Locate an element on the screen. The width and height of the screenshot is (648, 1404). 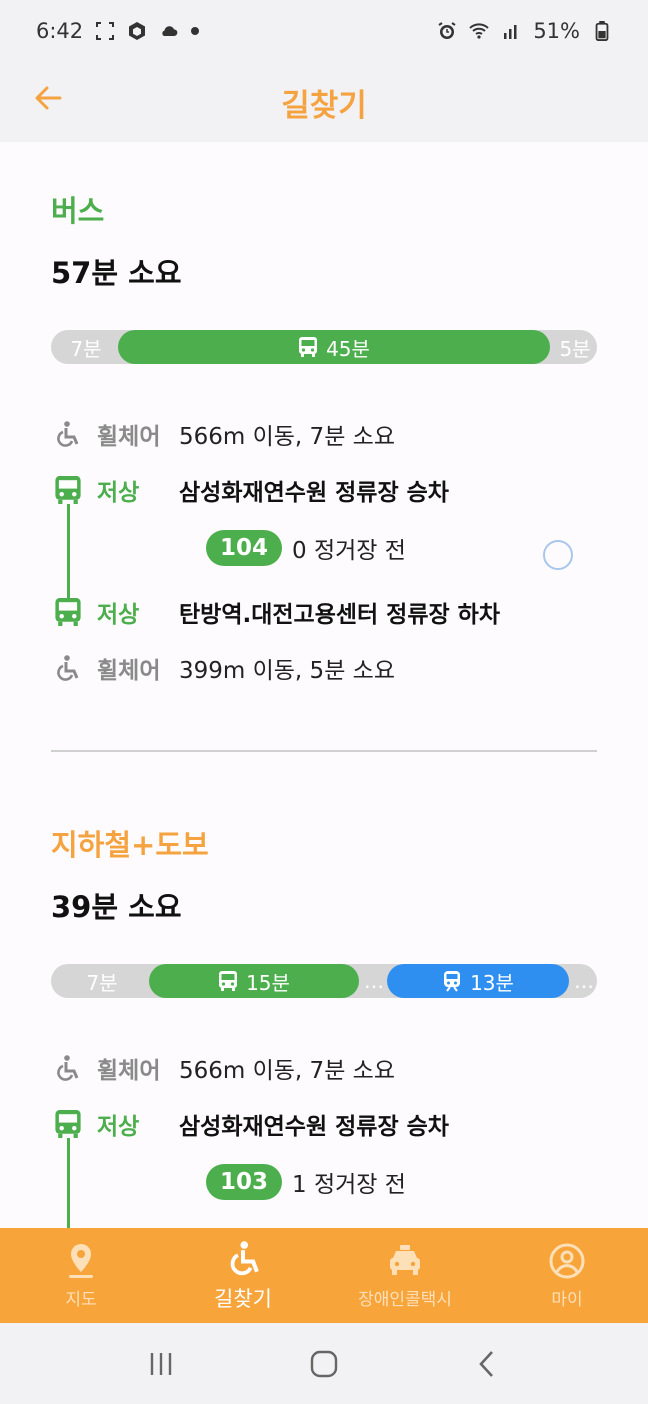
step-walk: 휠체어 399m 이동, 5분 소요 is located at coordinates (324, 668).